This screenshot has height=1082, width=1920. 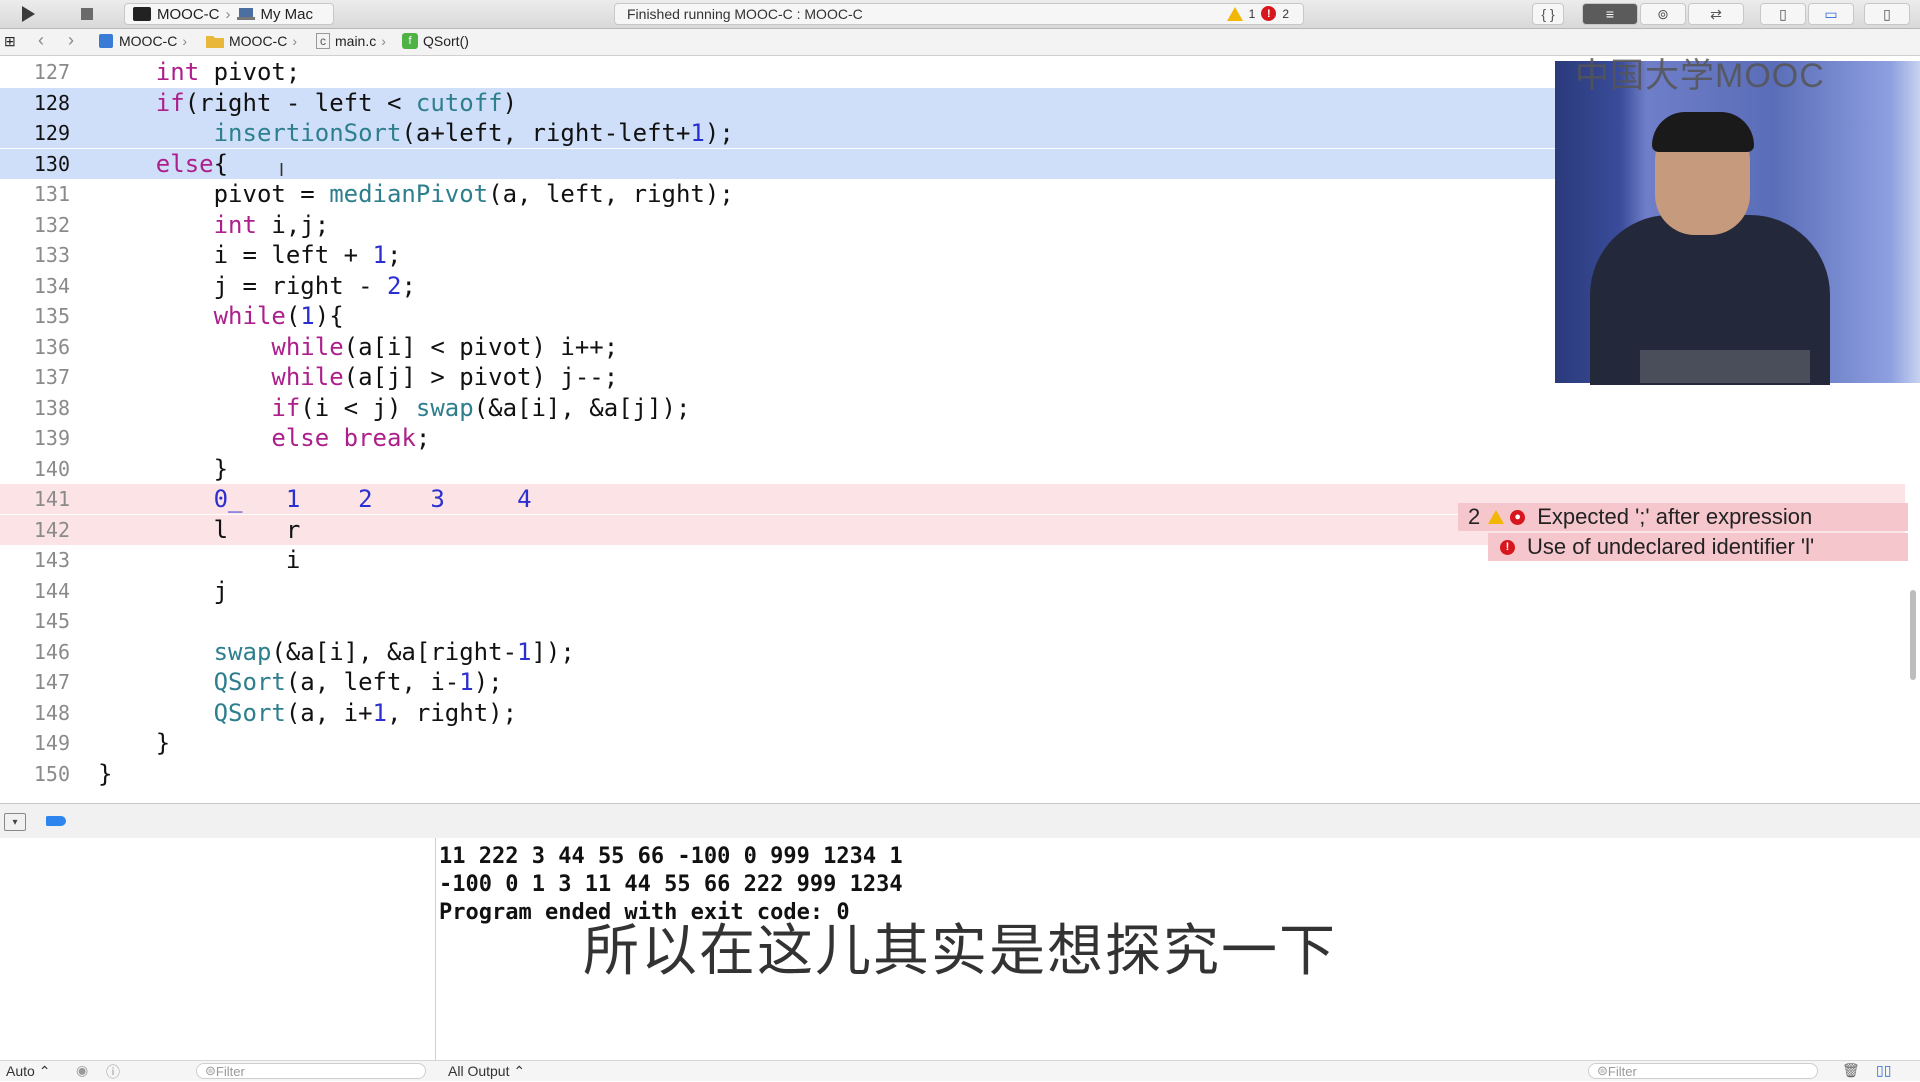 What do you see at coordinates (228, 499) in the screenshot?
I see `code-token: 0_` at bounding box center [228, 499].